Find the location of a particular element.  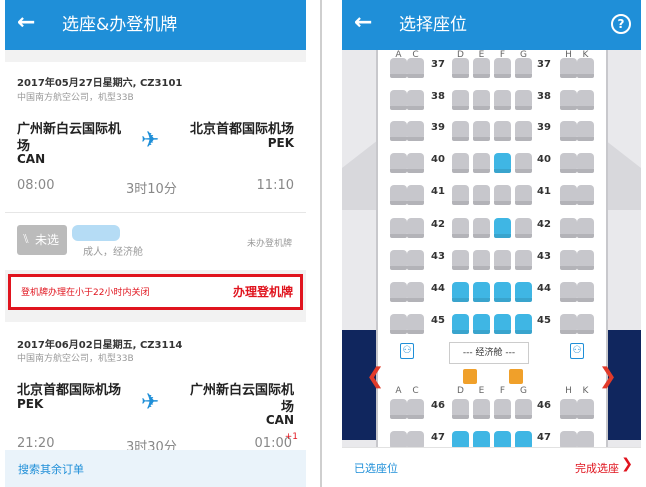

seat-38G is located at coordinates (523, 98).